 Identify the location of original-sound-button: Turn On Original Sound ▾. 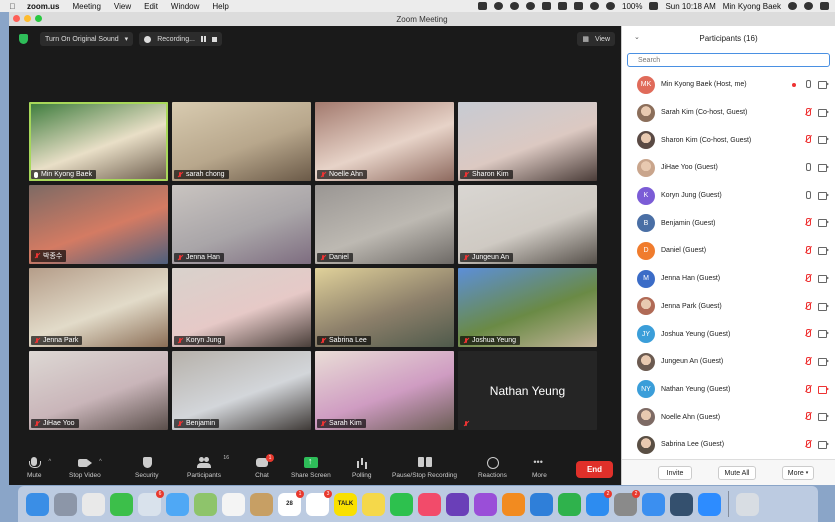
(87, 39).